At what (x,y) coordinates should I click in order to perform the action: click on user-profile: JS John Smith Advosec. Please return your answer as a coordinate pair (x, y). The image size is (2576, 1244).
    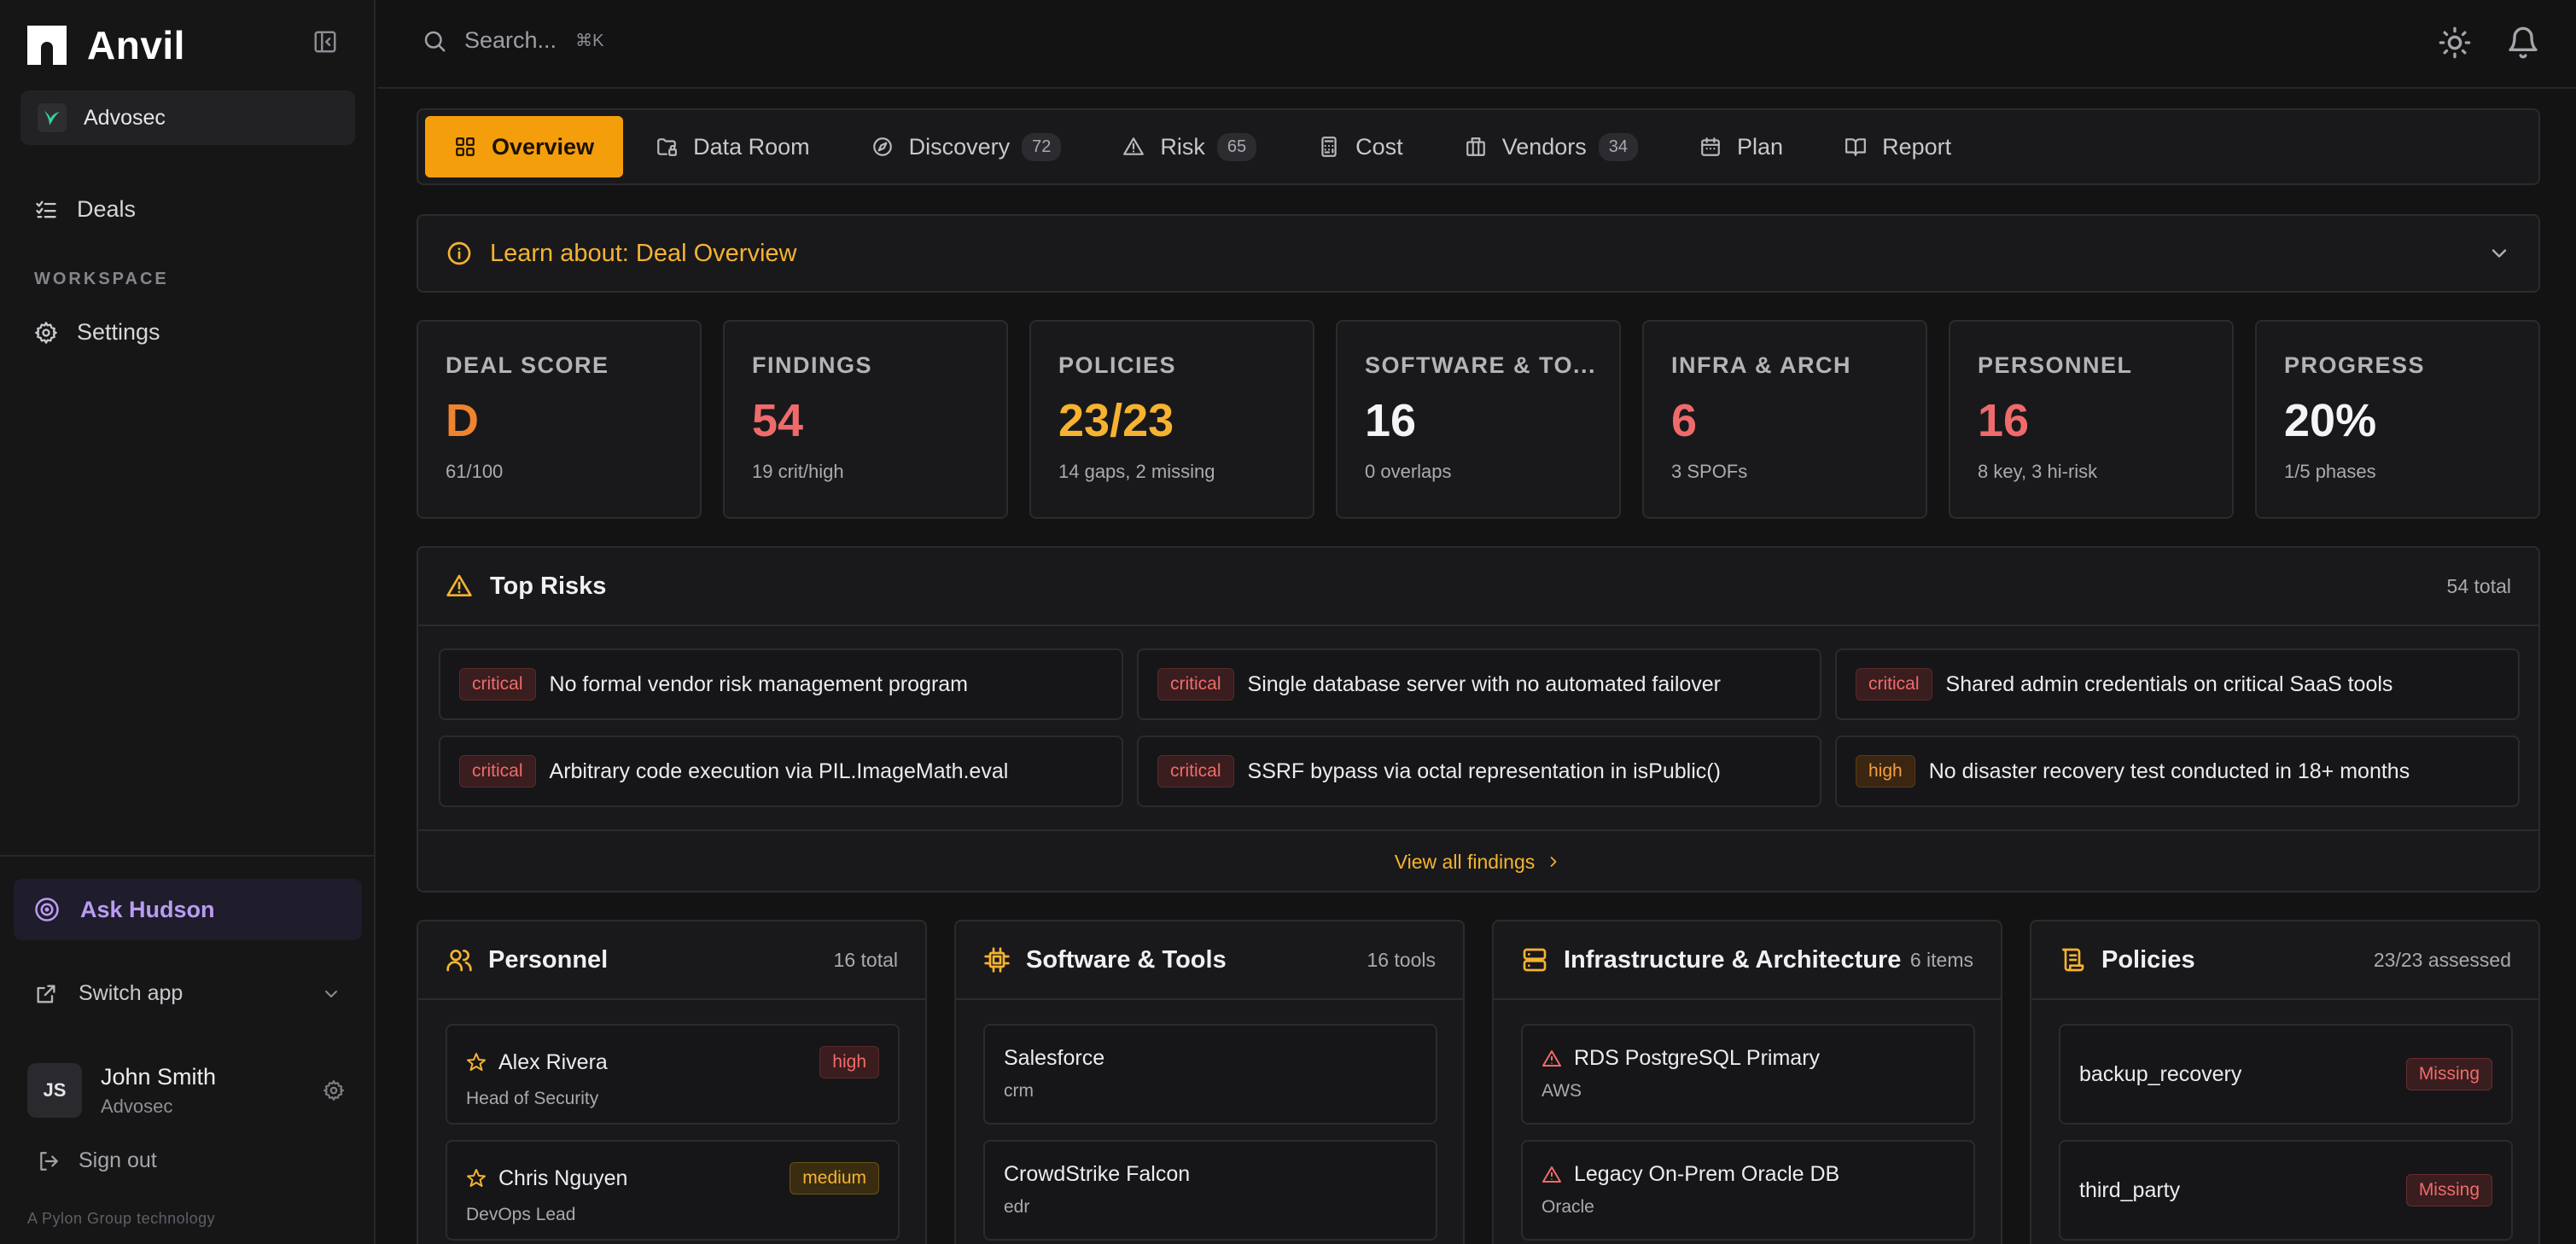
    Looking at the image, I should click on (186, 1090).